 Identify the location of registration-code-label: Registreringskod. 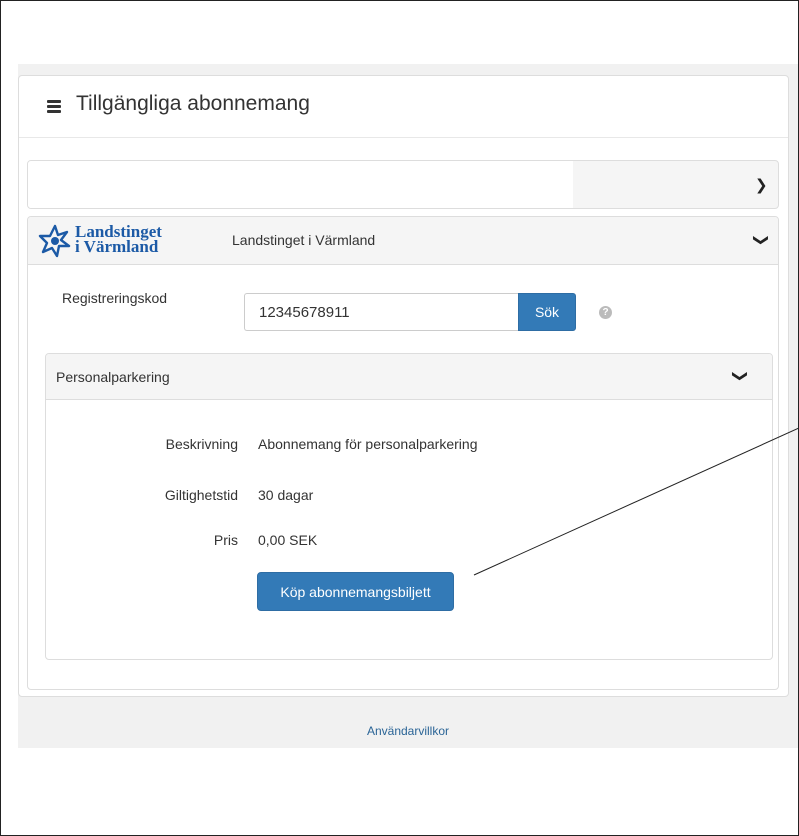
(115, 298).